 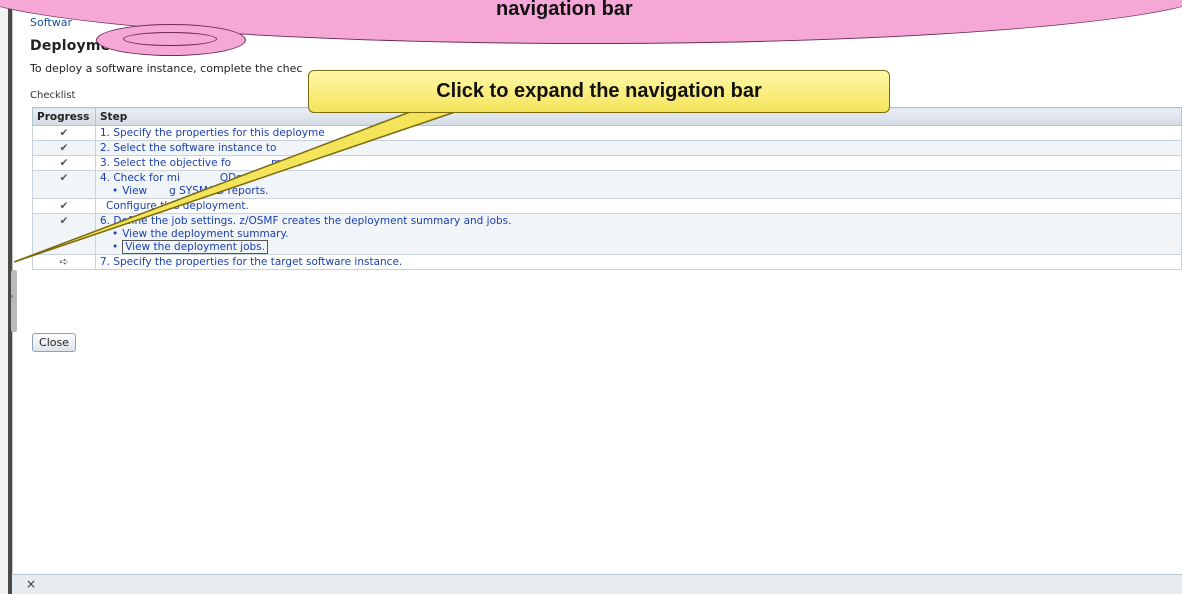 What do you see at coordinates (165, 163) in the screenshot?
I see `step-link: 3. Select the objective fo` at bounding box center [165, 163].